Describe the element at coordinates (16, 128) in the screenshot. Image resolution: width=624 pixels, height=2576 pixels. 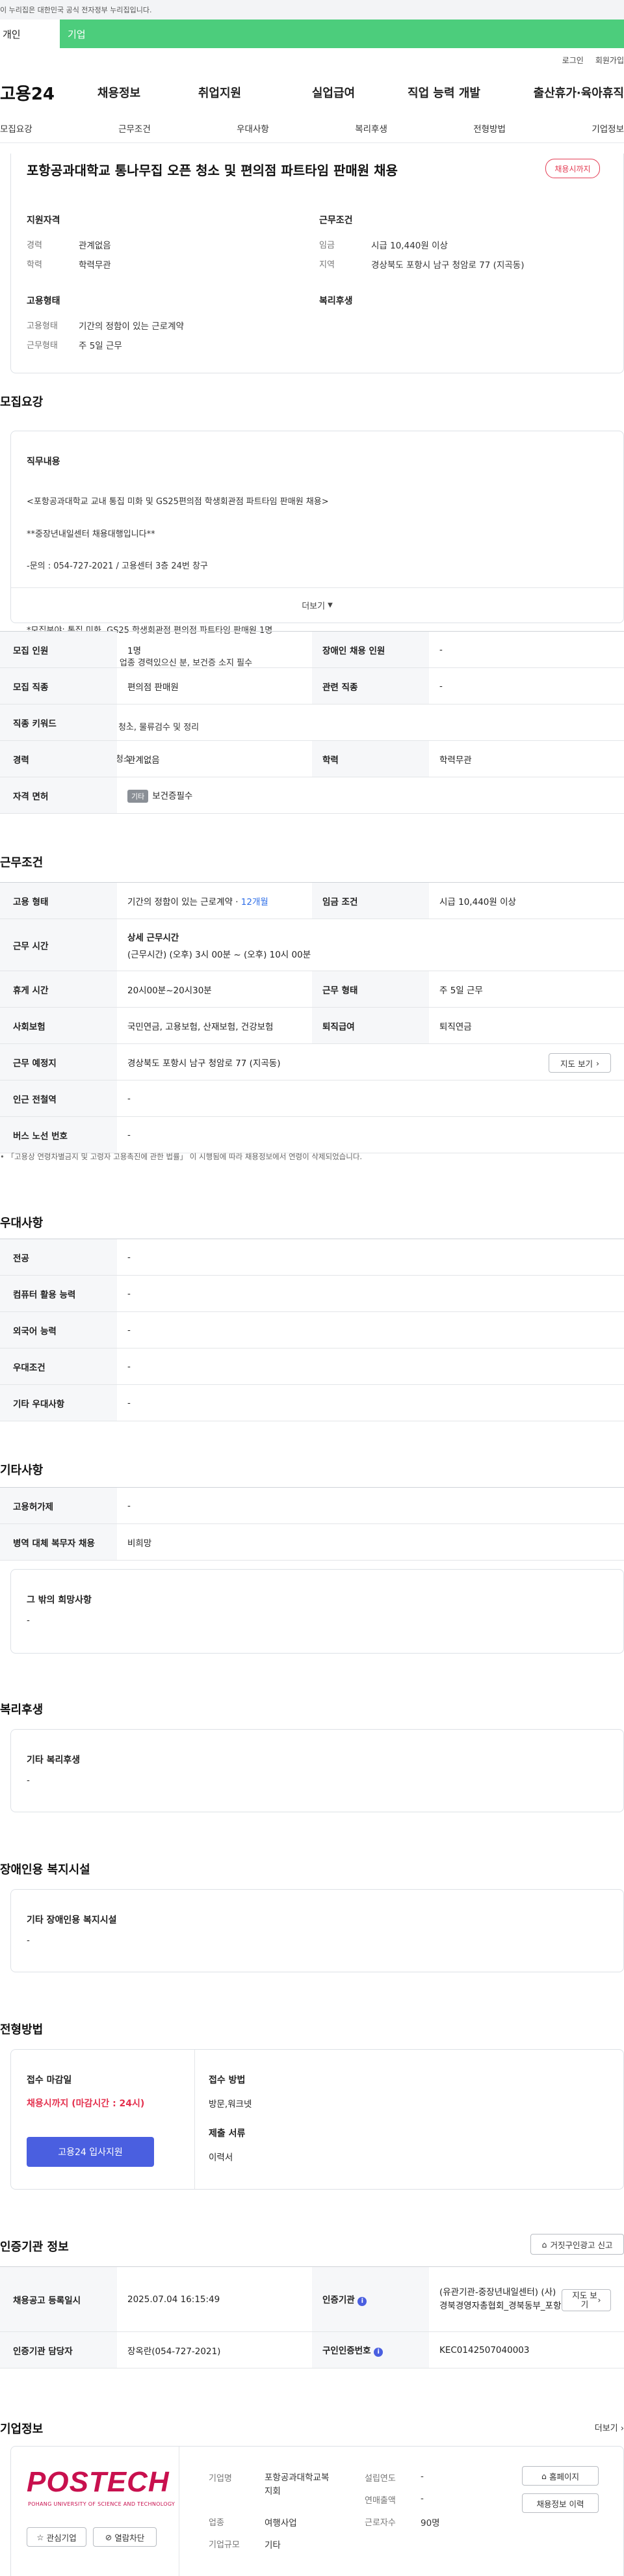
I see `tab-recruit: 모집요강` at that location.